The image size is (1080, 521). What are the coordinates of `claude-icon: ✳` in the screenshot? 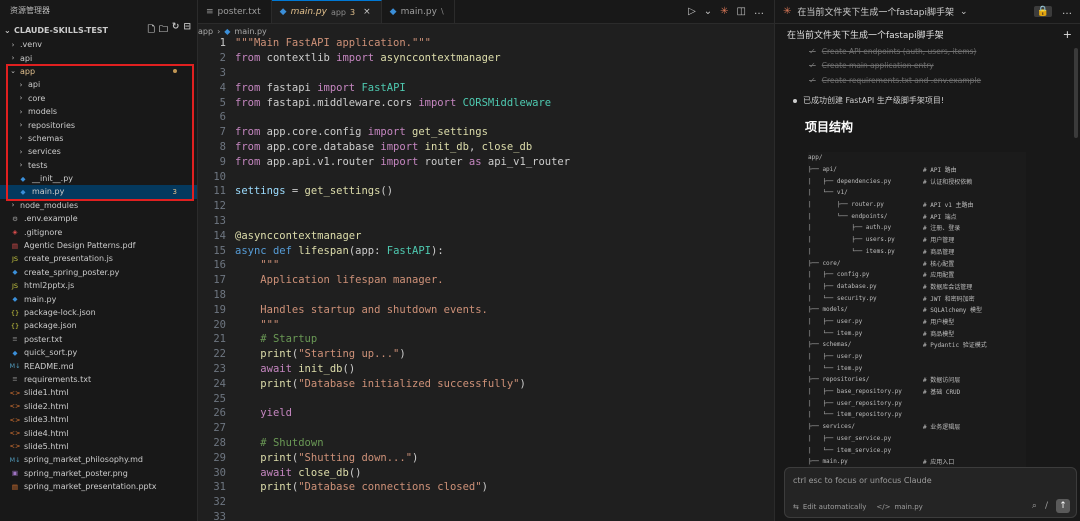 It's located at (724, 11).